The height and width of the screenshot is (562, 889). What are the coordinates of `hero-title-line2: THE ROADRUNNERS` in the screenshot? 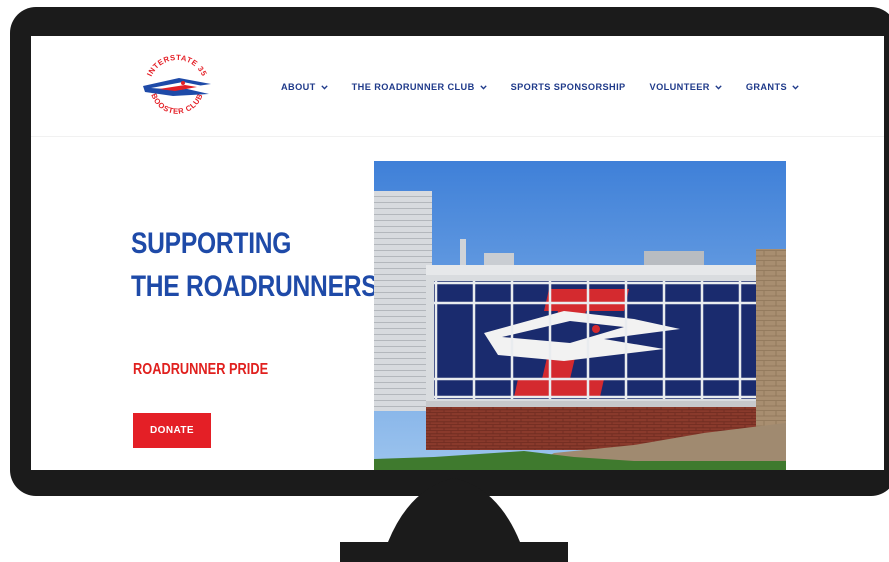 It's located at (254, 286).